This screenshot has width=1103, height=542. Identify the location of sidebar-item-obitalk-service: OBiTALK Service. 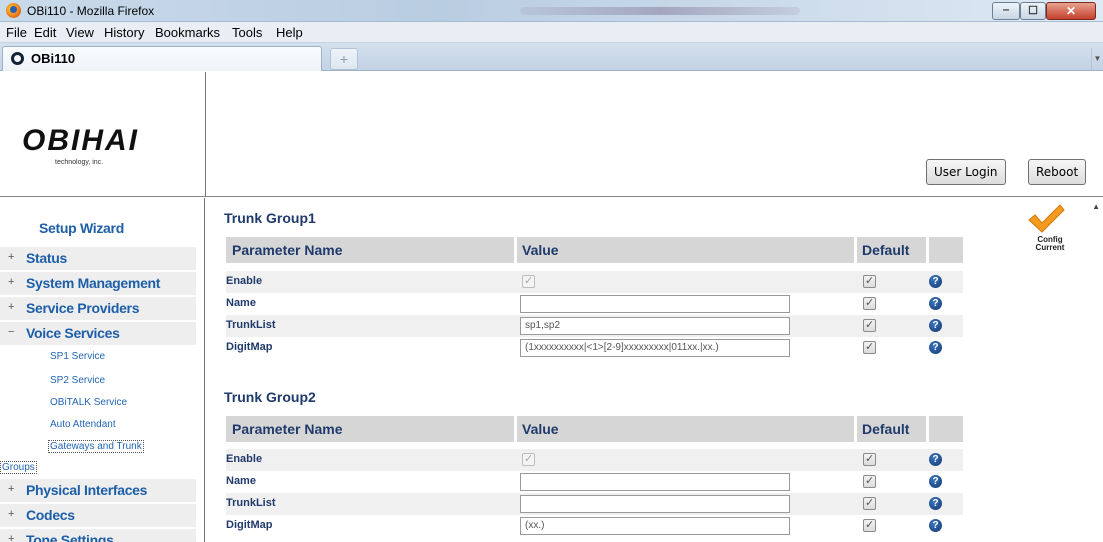
(88, 402).